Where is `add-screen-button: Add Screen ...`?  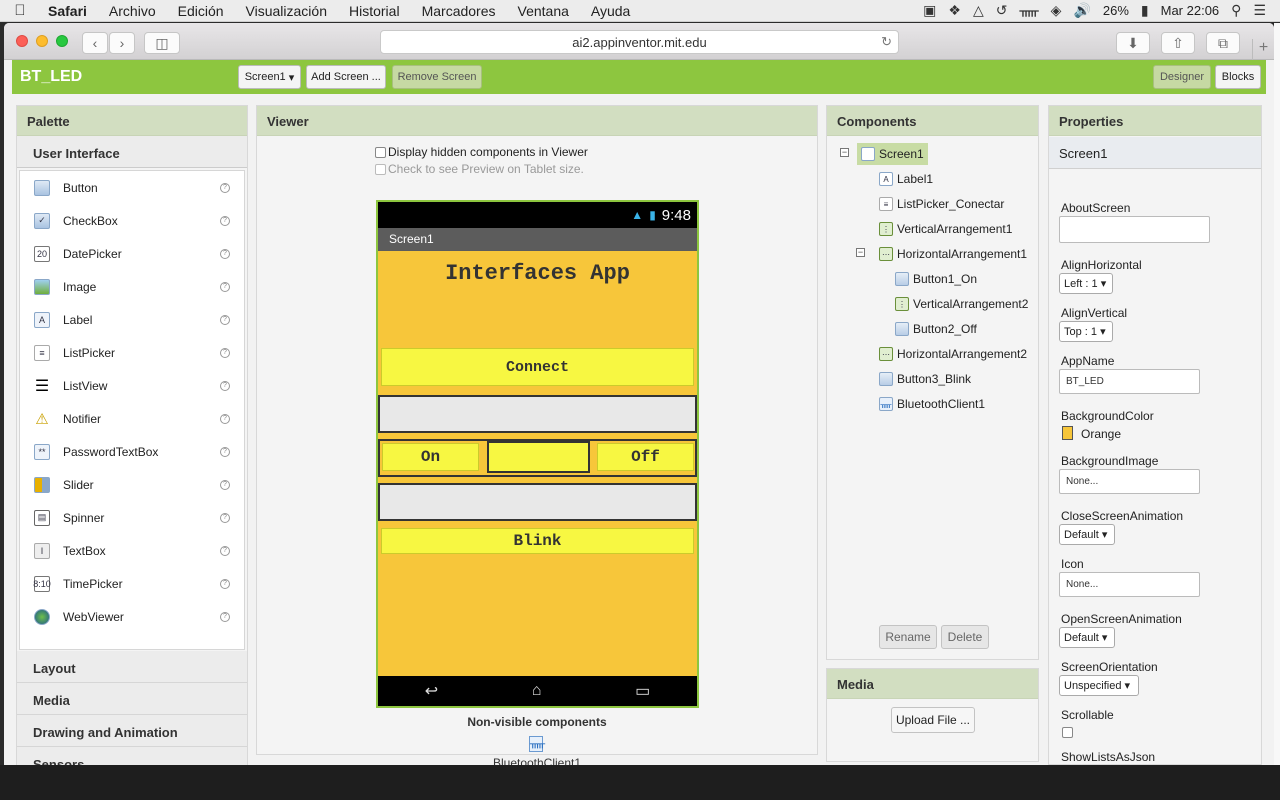
add-screen-button: Add Screen ... is located at coordinates (346, 77).